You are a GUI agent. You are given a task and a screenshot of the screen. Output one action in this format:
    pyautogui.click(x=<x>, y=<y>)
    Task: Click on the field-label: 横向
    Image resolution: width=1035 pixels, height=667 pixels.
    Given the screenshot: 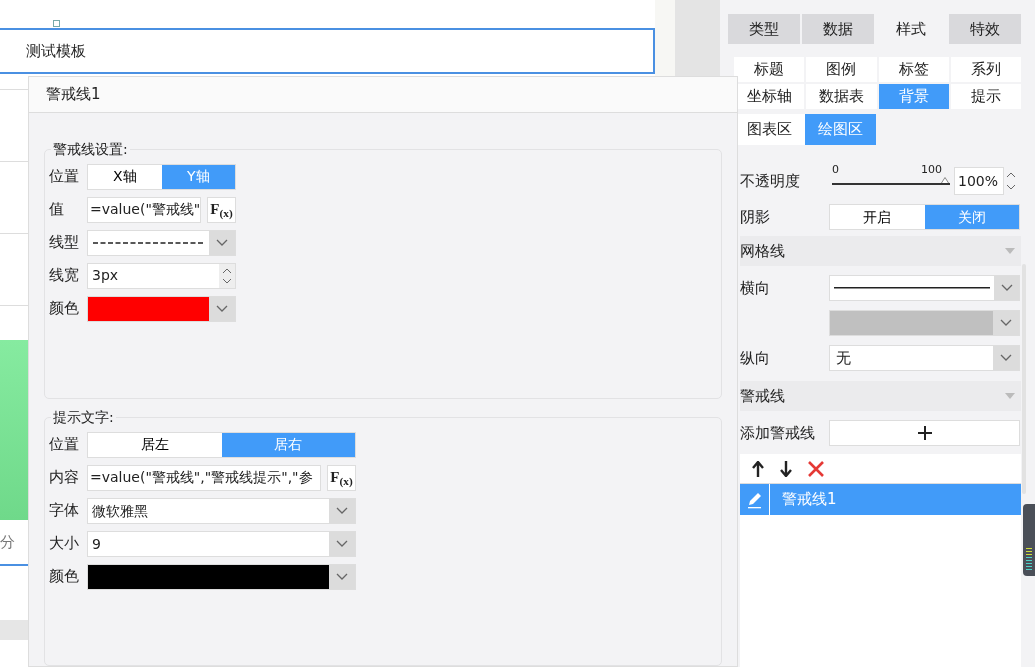 What is the action you would take?
    pyautogui.click(x=755, y=288)
    